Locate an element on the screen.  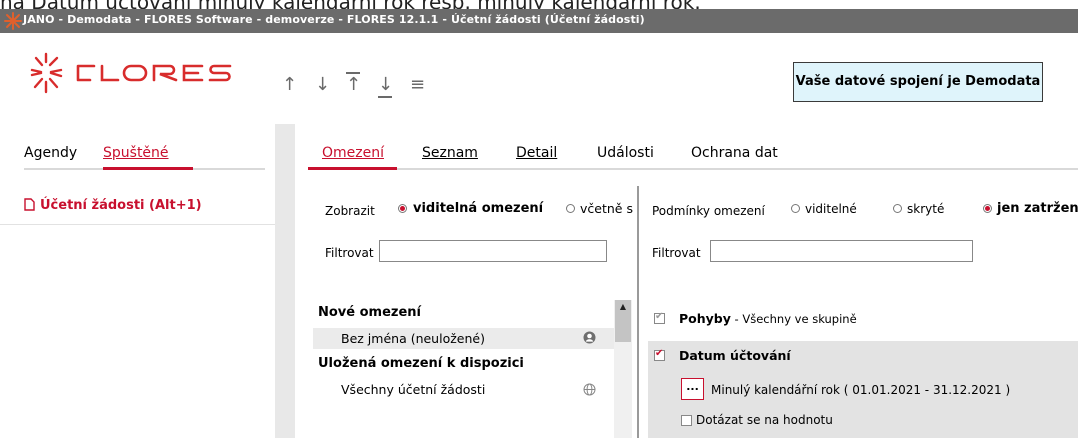
cond-visible-label: viditelné is located at coordinates (831, 209).